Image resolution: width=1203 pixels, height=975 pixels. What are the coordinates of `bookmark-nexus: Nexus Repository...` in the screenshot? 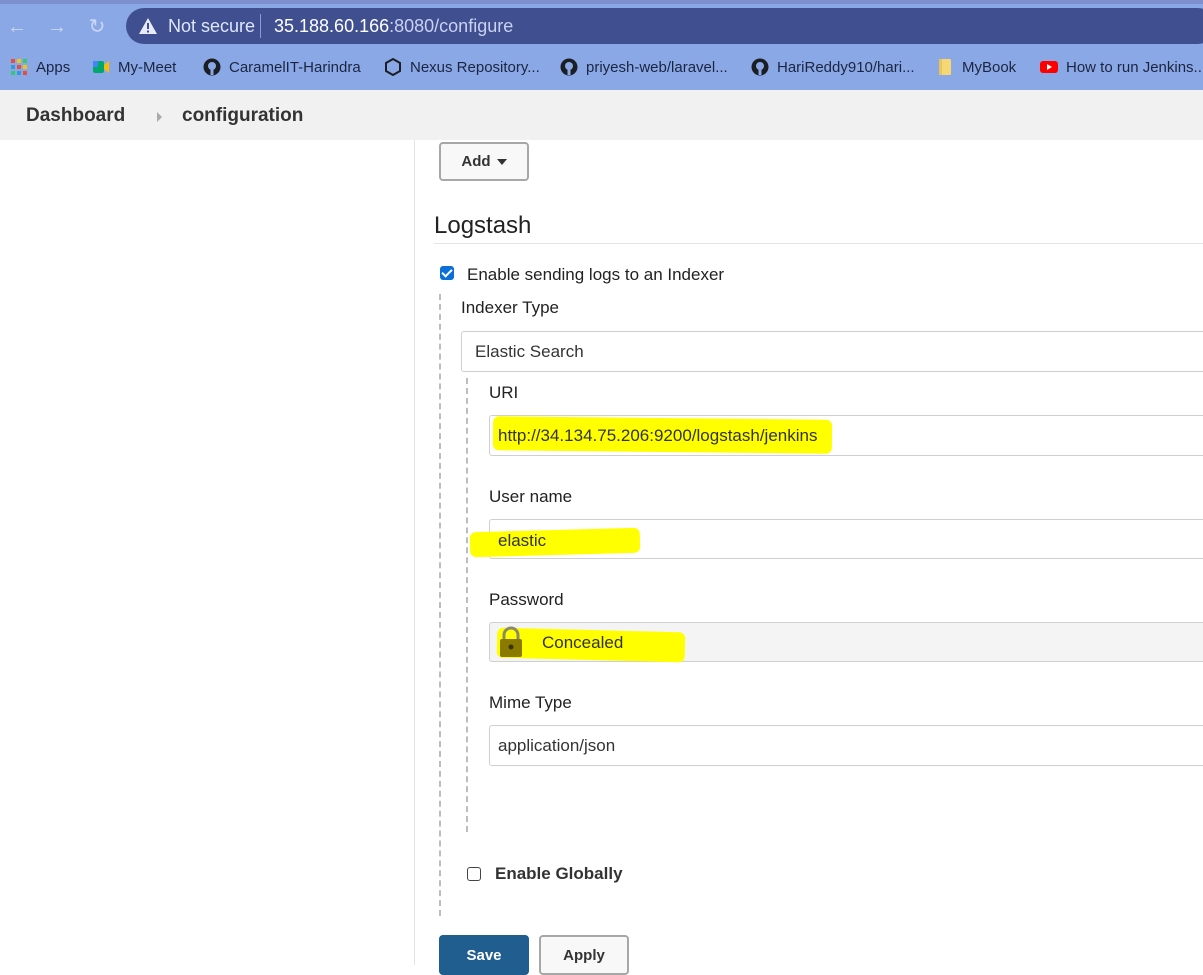 It's located at (462, 67).